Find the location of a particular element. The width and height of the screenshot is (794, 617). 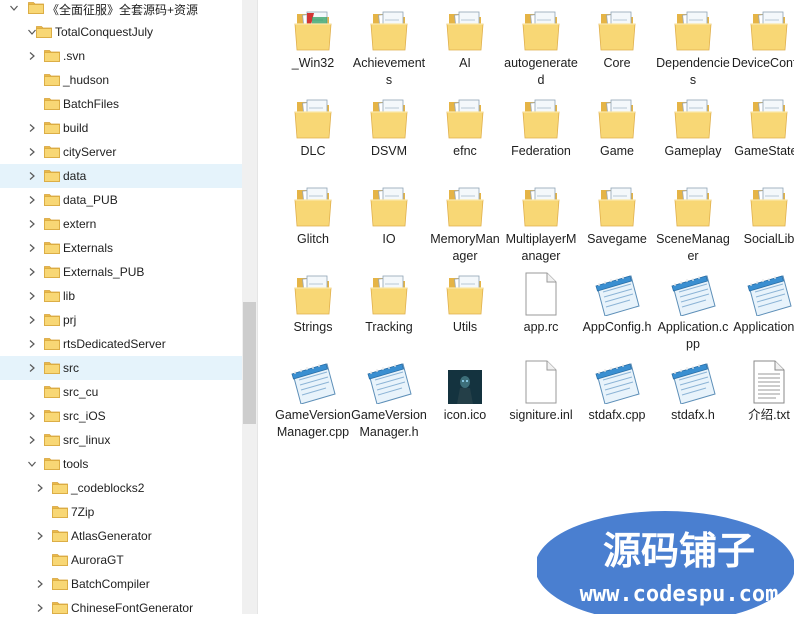

tree-item: 《全面征服》全套源码+资源 is located at coordinates (121, 10).